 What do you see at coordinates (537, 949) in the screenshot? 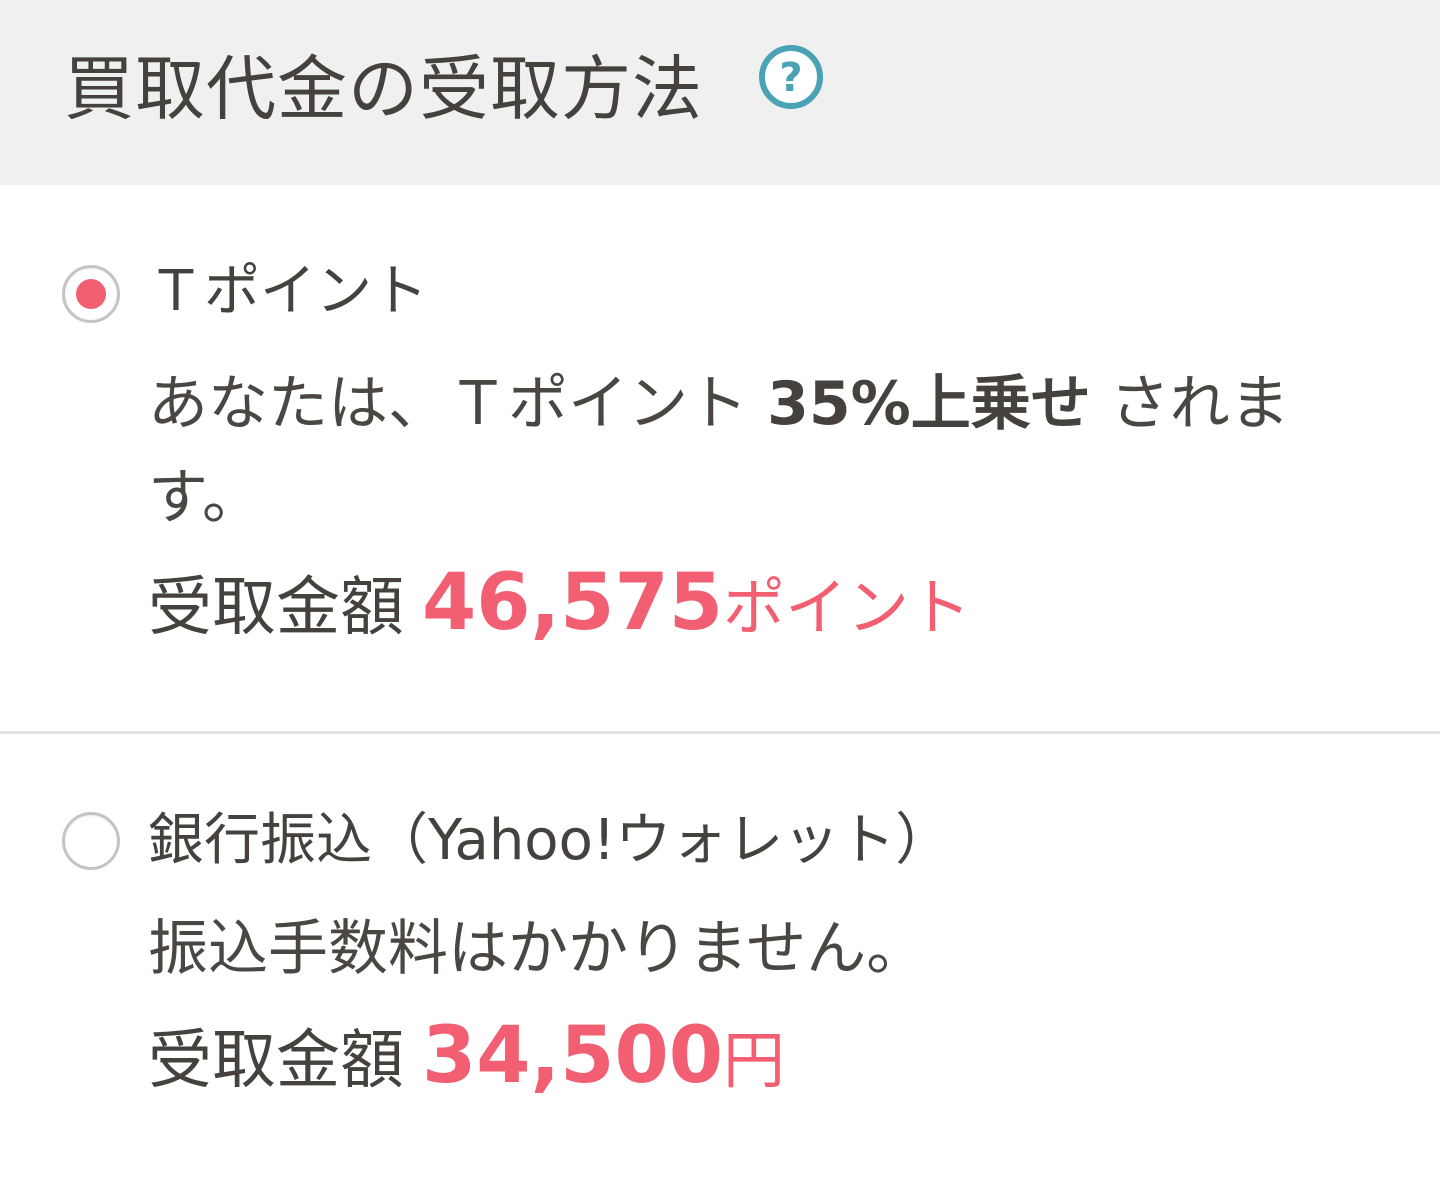
I see `option-description-bank-transfer: 振込手数料はかかりません。` at bounding box center [537, 949].